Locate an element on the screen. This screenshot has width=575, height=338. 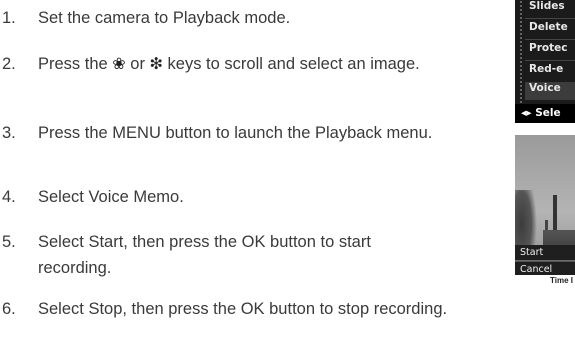
menu-item-red-eye: Red-e is located at coordinates (546, 69).